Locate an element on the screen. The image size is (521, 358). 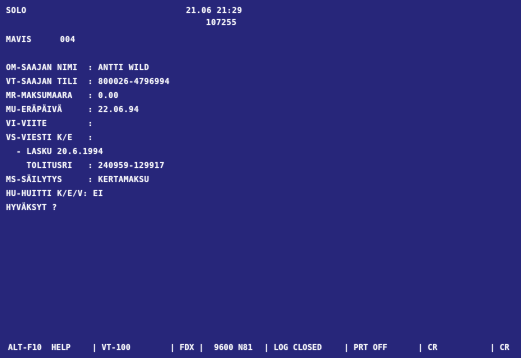
status-help-key: ALT-F10 HELP is located at coordinates (39, 348).